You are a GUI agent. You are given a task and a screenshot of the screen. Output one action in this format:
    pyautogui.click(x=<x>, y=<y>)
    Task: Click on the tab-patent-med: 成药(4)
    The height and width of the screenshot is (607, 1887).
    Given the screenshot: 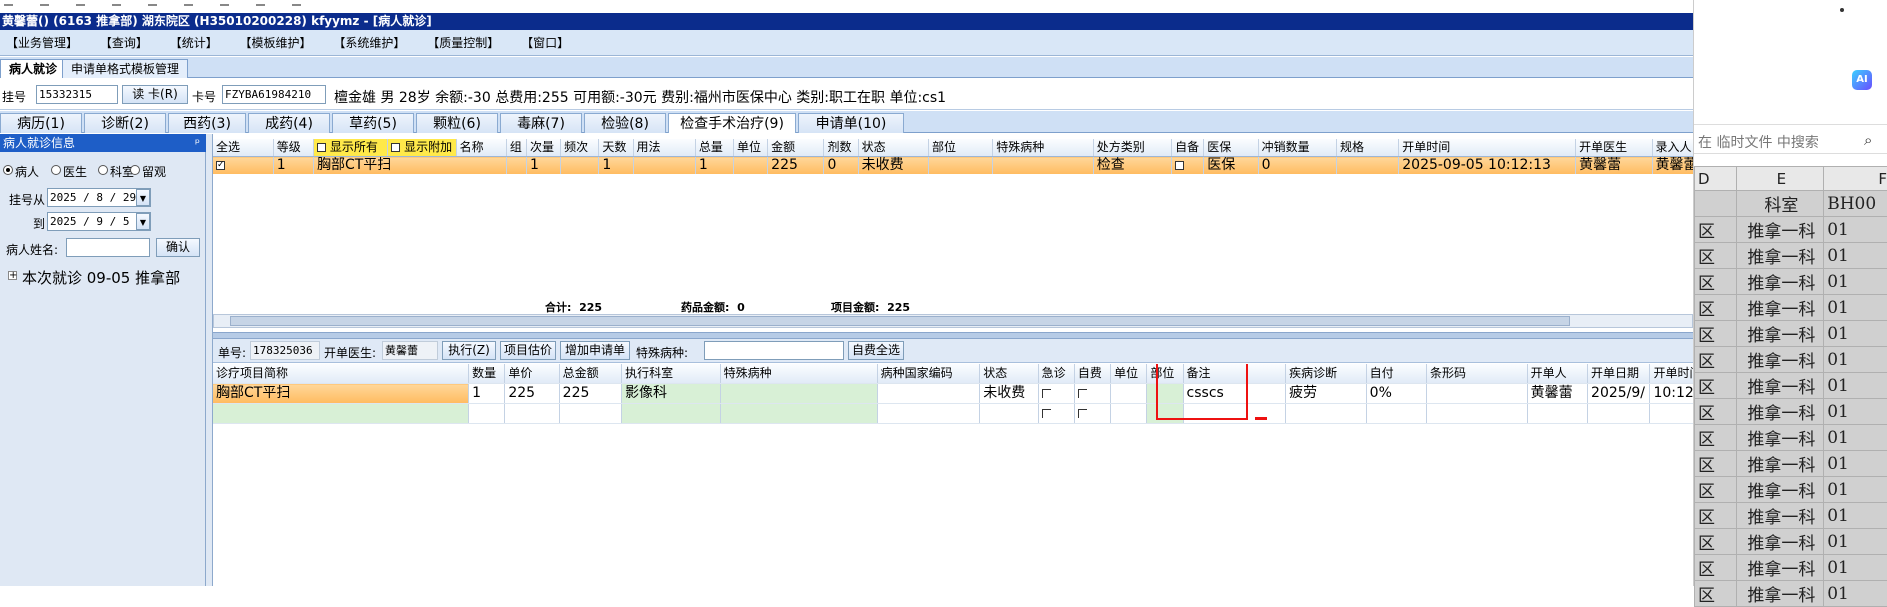 What is the action you would take?
    pyautogui.click(x=289, y=123)
    